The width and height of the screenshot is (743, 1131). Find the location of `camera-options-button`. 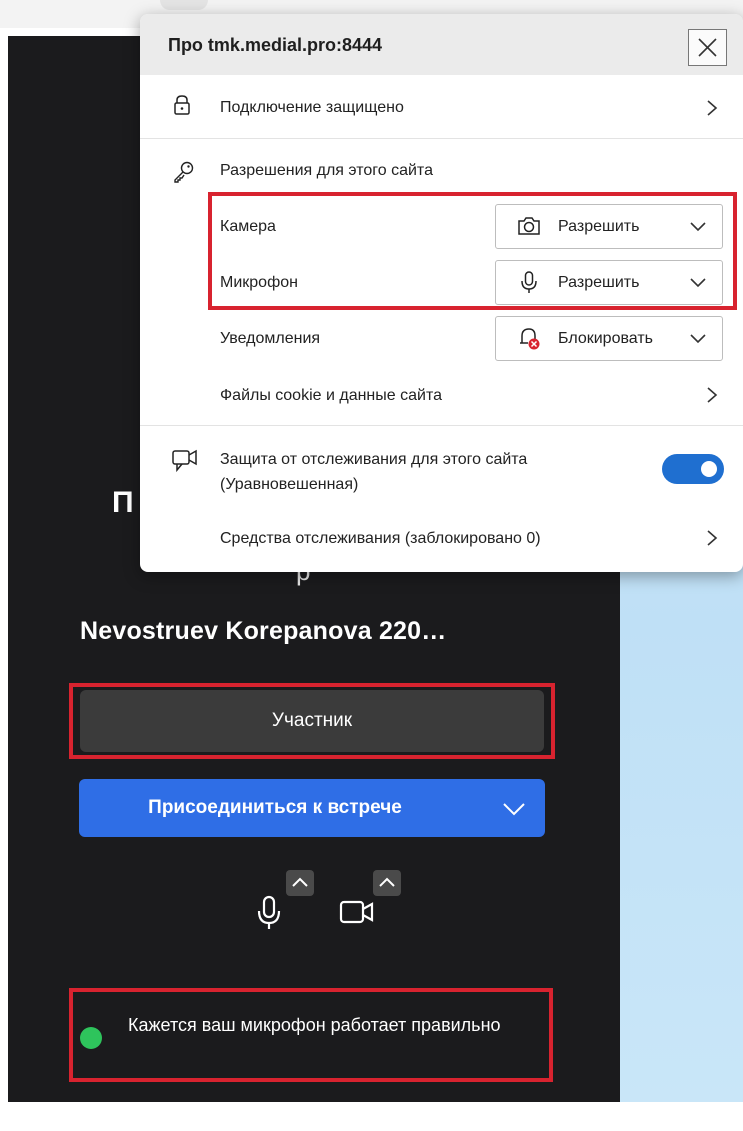

camera-options-button is located at coordinates (387, 883).